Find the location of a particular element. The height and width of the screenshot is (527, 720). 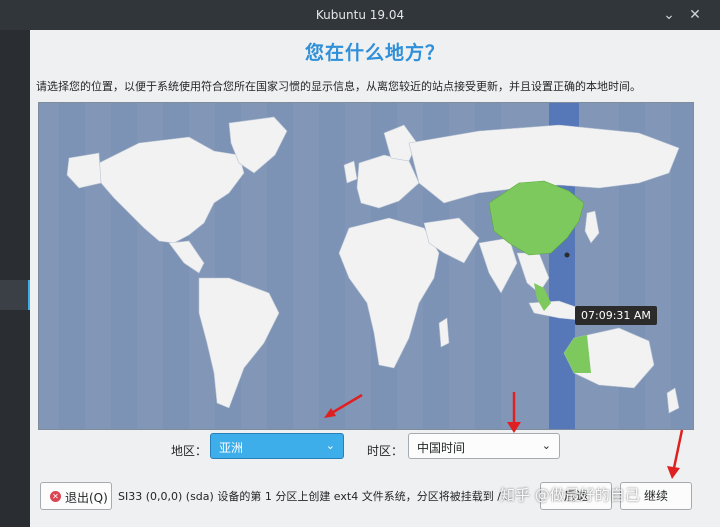

location-pin is located at coordinates (567, 255).